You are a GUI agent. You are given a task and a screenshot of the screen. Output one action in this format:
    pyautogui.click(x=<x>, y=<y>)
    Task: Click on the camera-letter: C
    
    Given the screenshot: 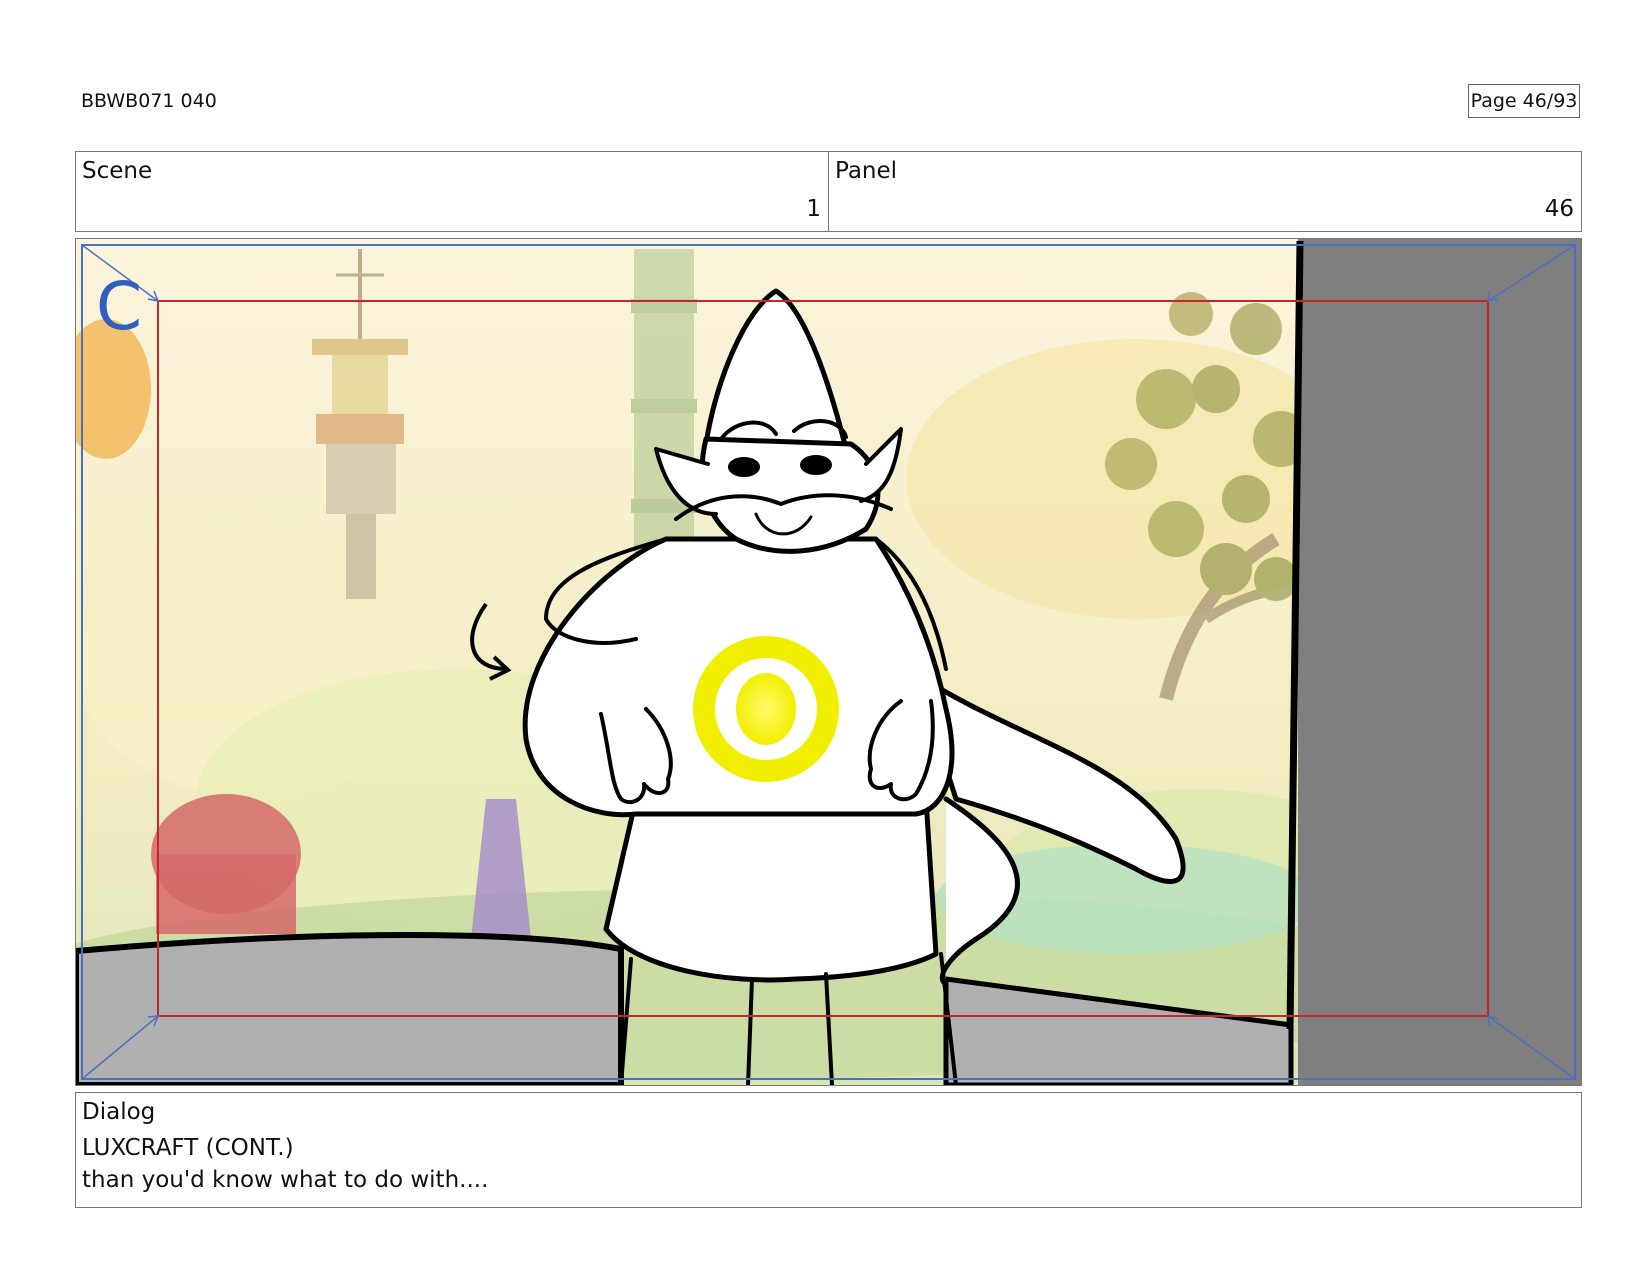 What is the action you would take?
    pyautogui.click(x=119, y=306)
    